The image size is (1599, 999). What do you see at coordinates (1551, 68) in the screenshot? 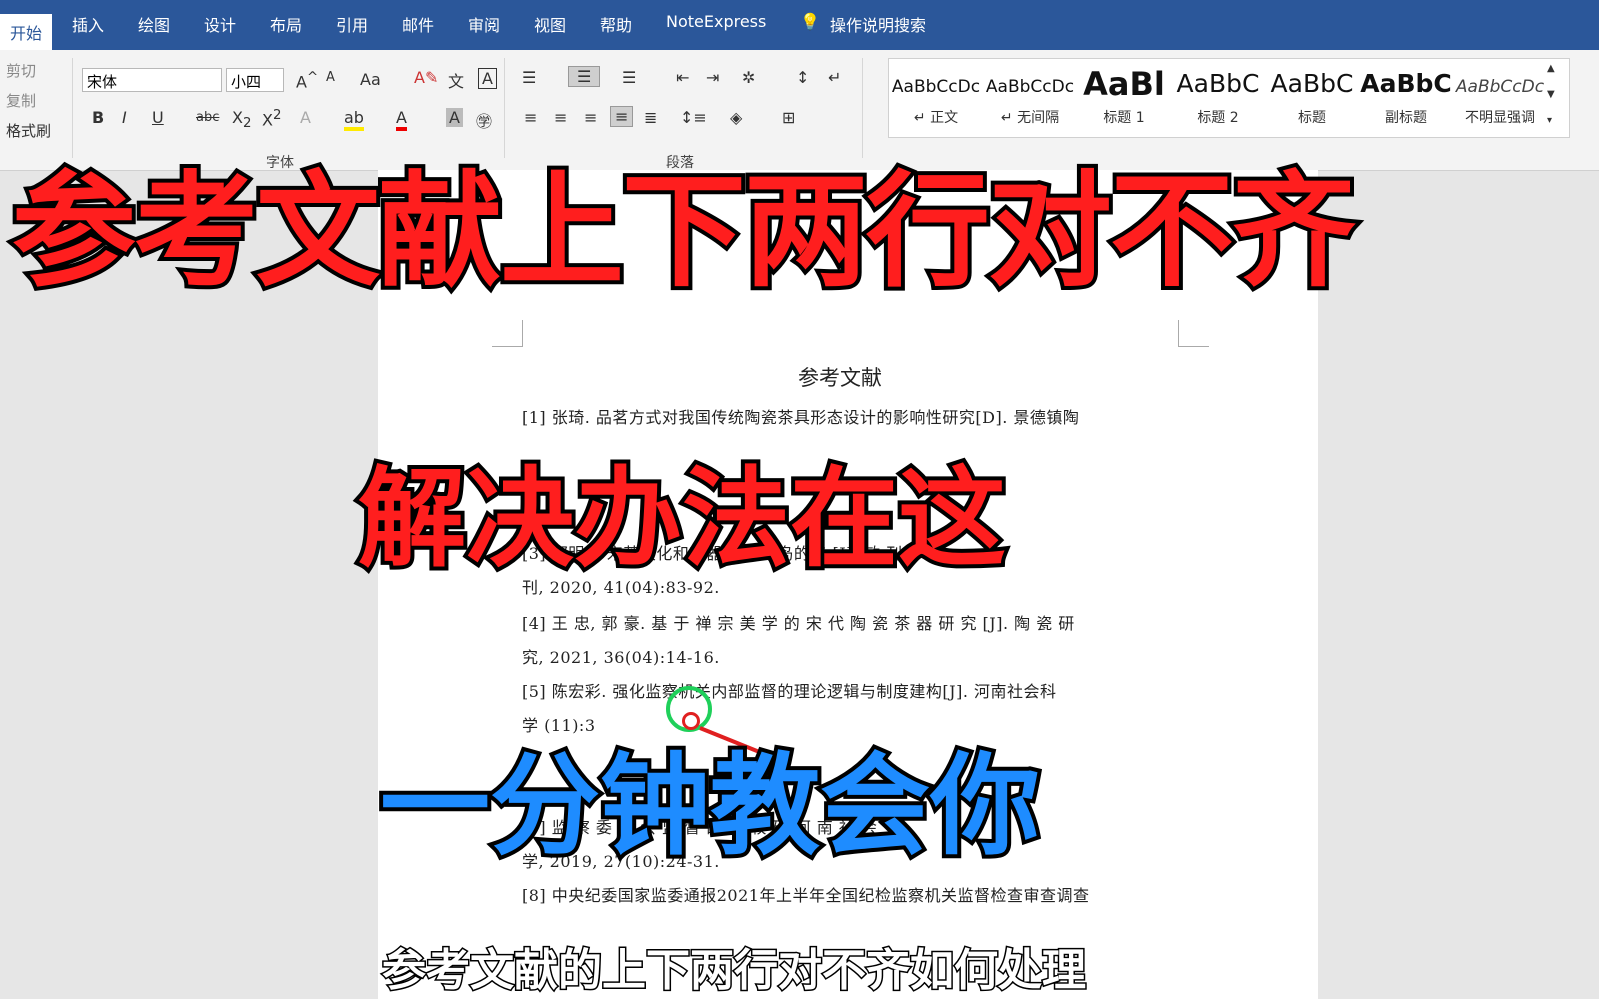
I see `gallery-scroll-up-icon: ▲` at bounding box center [1551, 68].